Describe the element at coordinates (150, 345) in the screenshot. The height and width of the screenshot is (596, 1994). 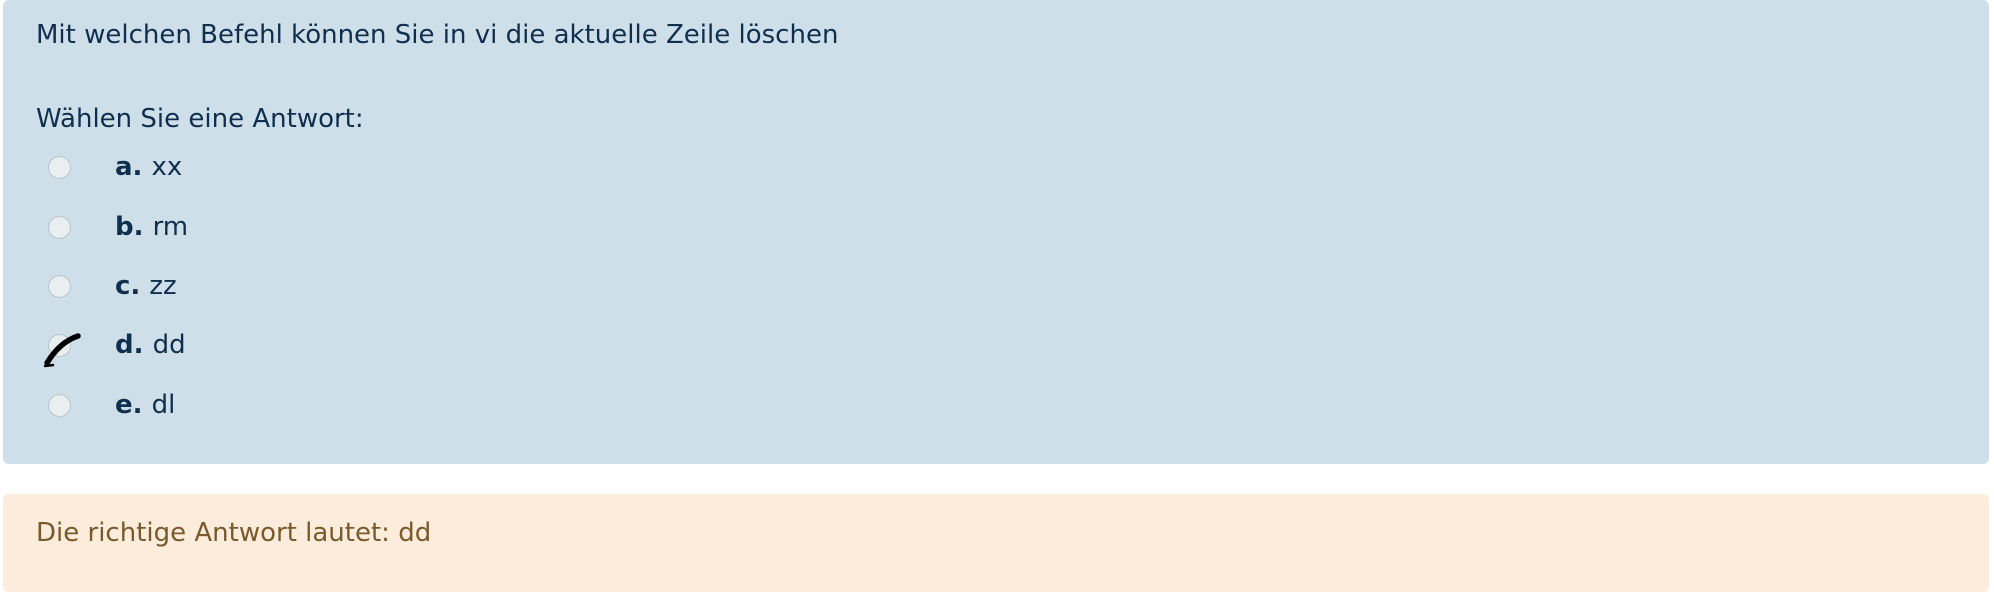
I see `answer-label-d: d. dd` at that location.